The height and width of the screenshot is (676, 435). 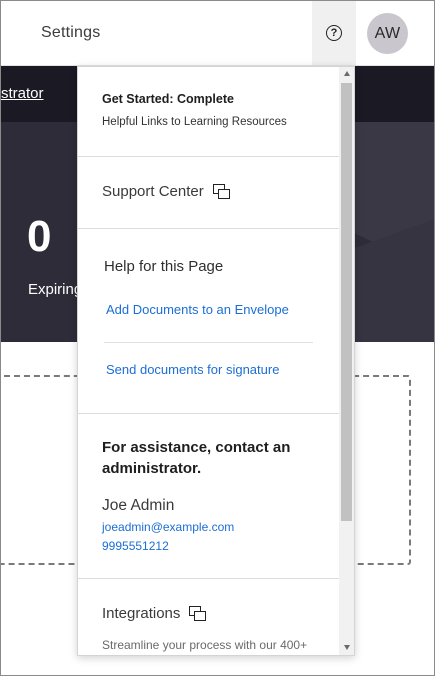 I want to click on avatar-initials: AW, so click(x=387, y=33).